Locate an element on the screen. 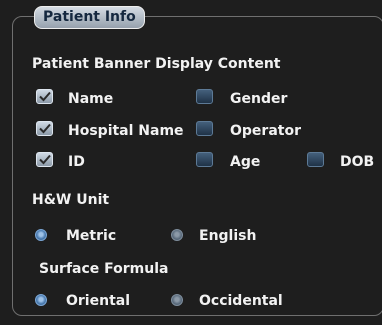 Image resolution: width=382 pixels, height=325 pixels. age-checkbox is located at coordinates (204, 159).